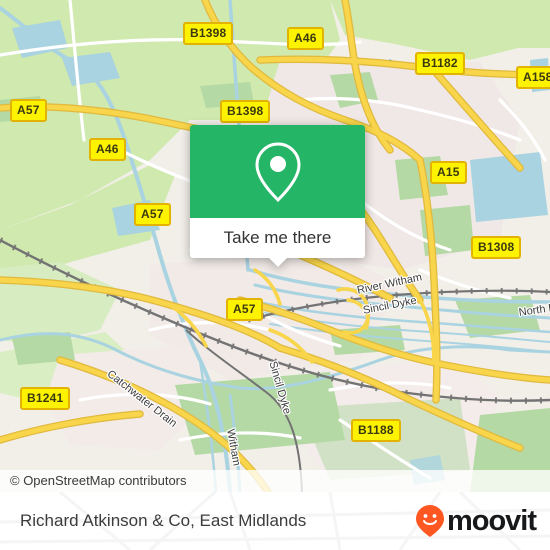  Describe the element at coordinates (275, 481) in the screenshot. I see `map-attribution: © OpenStreetMap contributors` at that location.